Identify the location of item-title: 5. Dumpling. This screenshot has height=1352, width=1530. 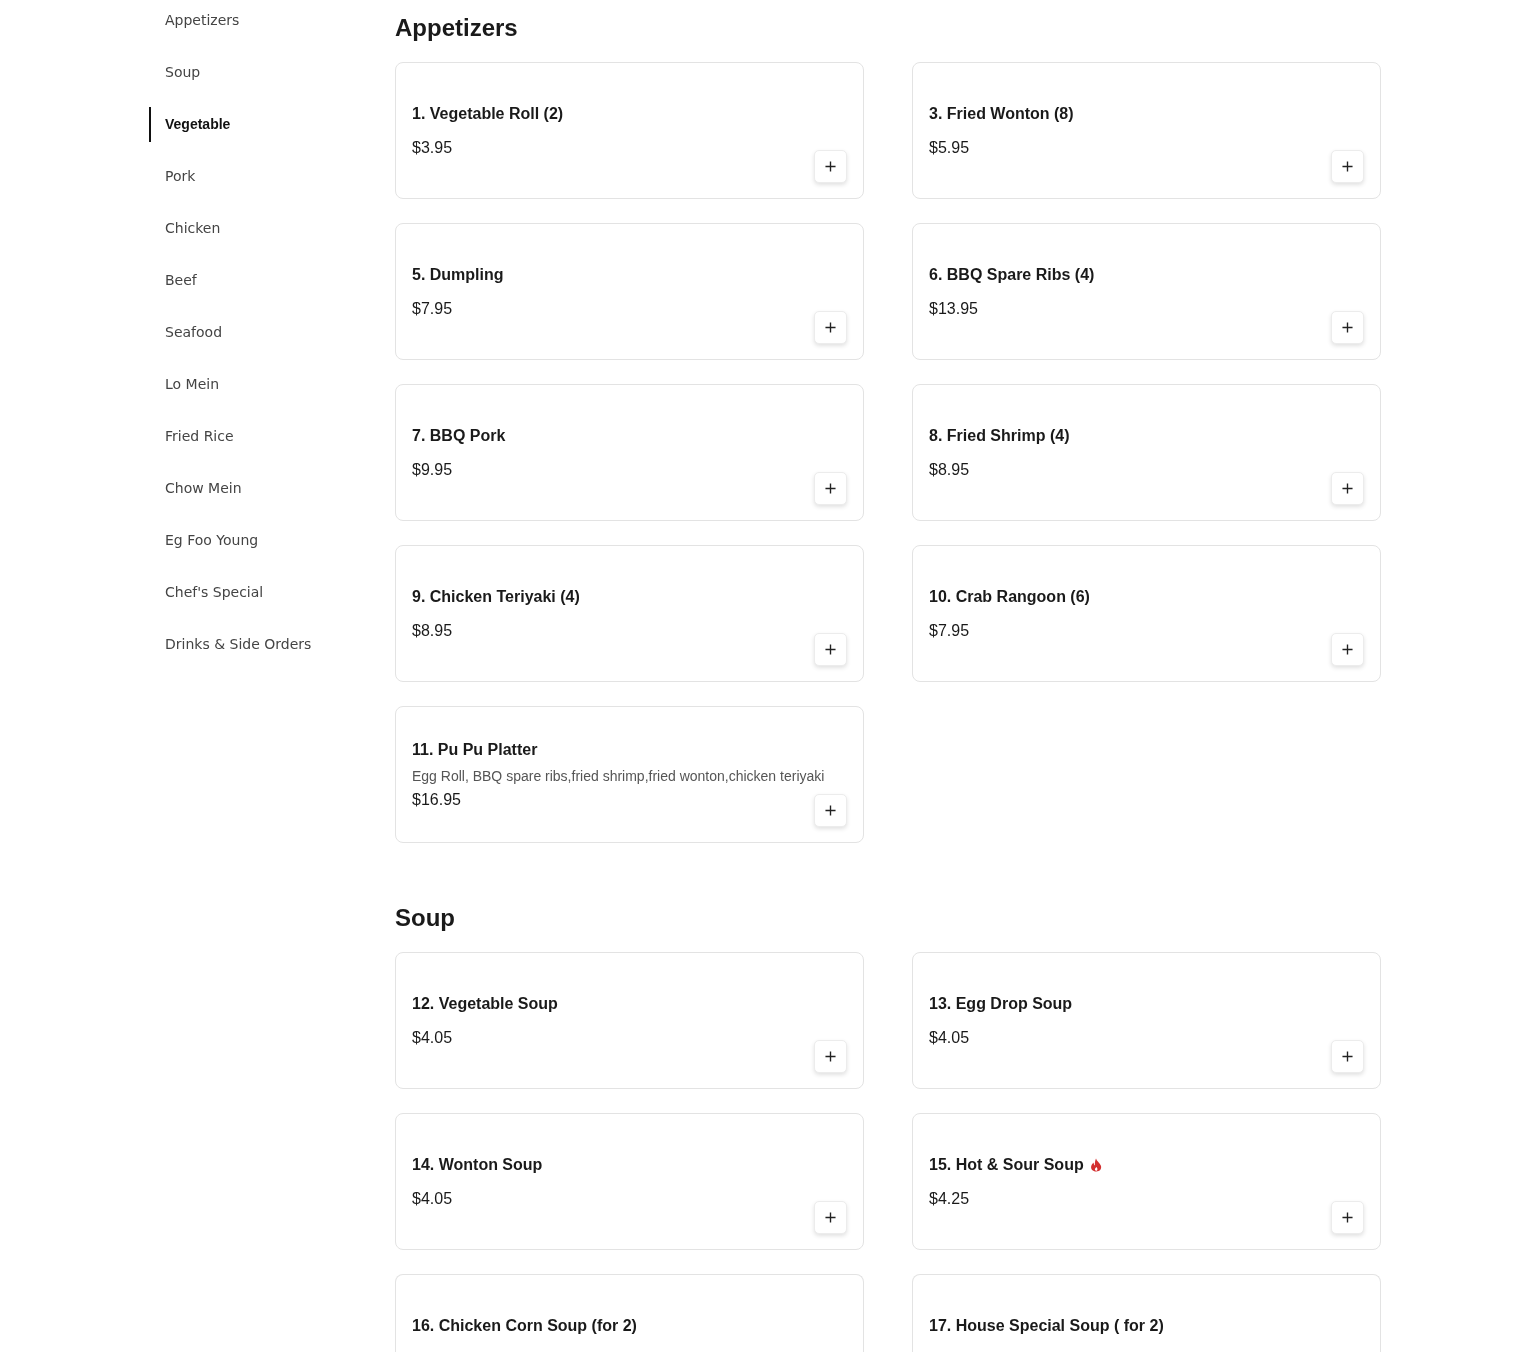
(458, 274).